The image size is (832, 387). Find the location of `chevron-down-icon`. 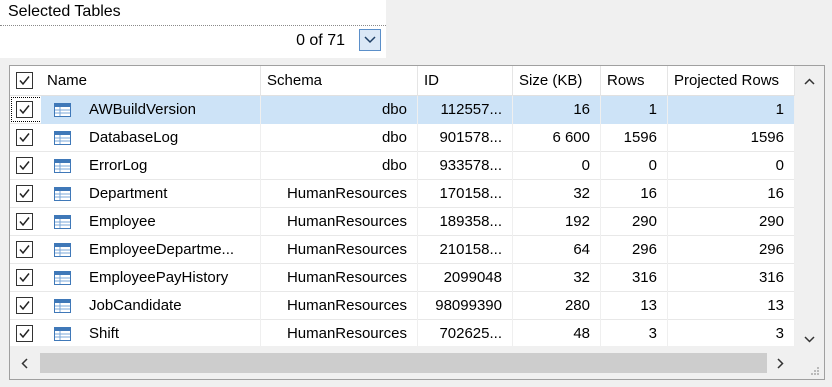

chevron-down-icon is located at coordinates (809, 339).